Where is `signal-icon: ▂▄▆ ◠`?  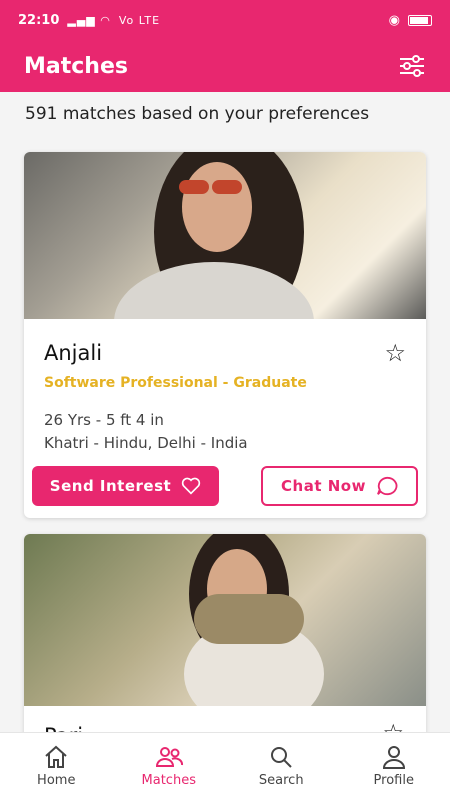 signal-icon: ▂▄▆ ◠ is located at coordinates (89, 20).